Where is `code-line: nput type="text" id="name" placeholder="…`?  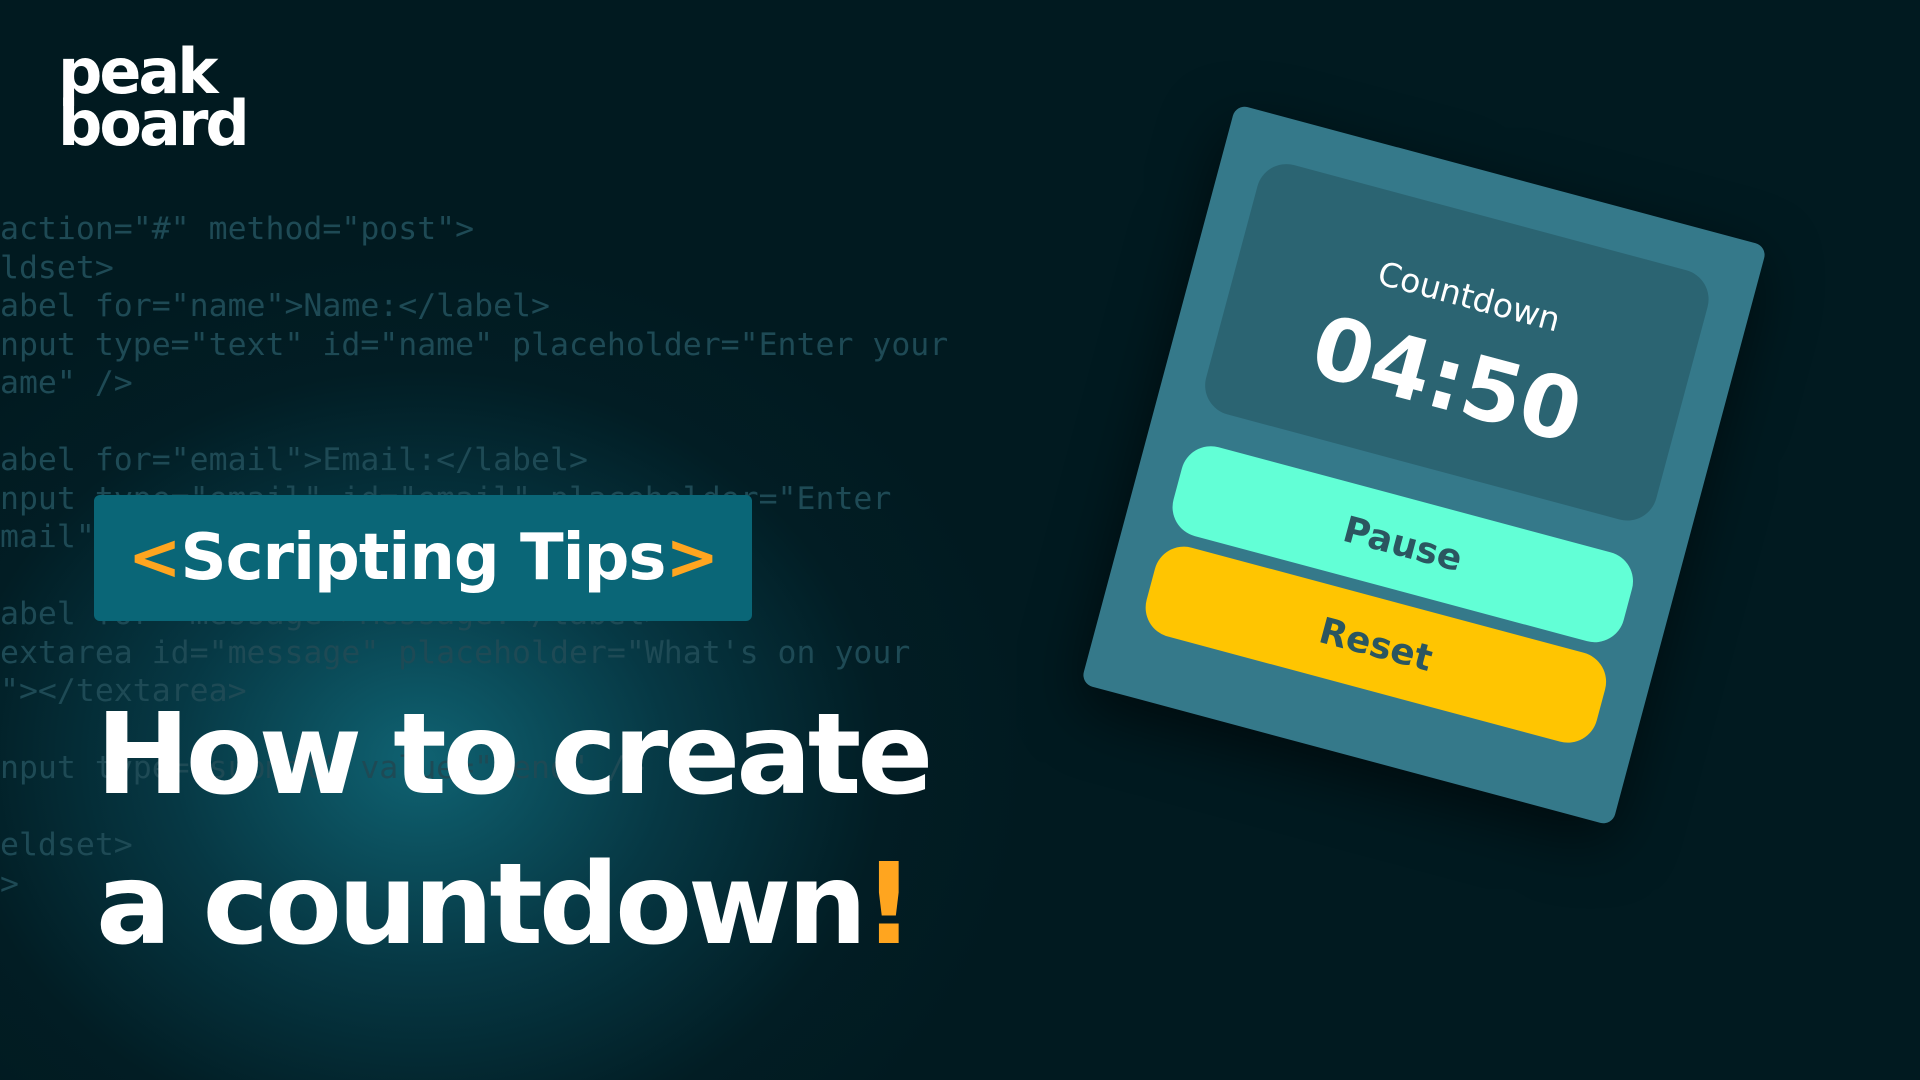 code-line: nput type="text" id="name" placeholder="… is located at coordinates (474, 344).